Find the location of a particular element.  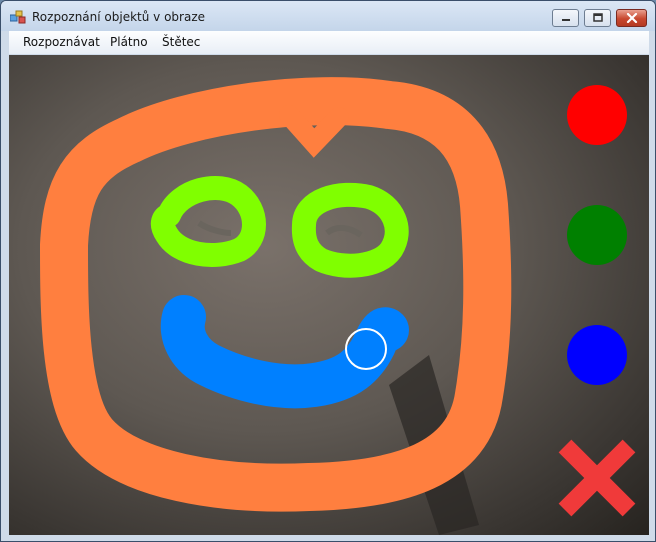

x-icon is located at coordinates (597, 478).